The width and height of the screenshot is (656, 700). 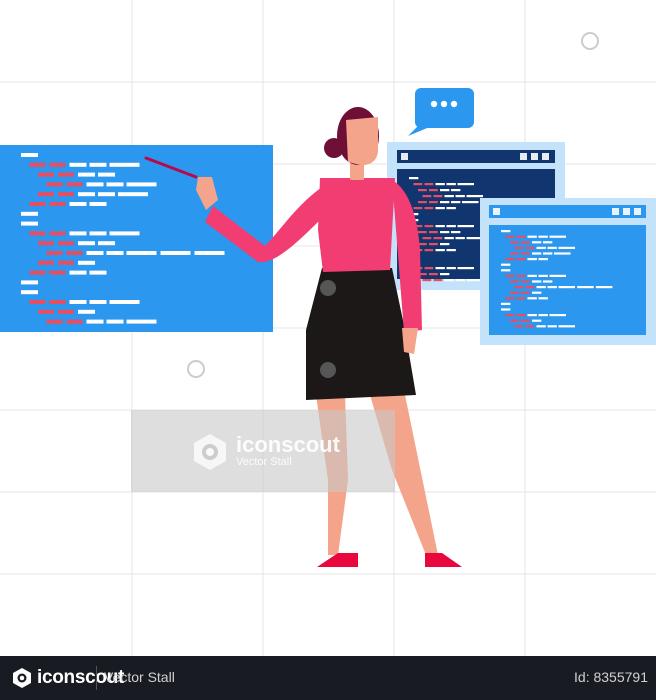 I want to click on footer-asset-id: Id: 8355791, so click(x=611, y=677).